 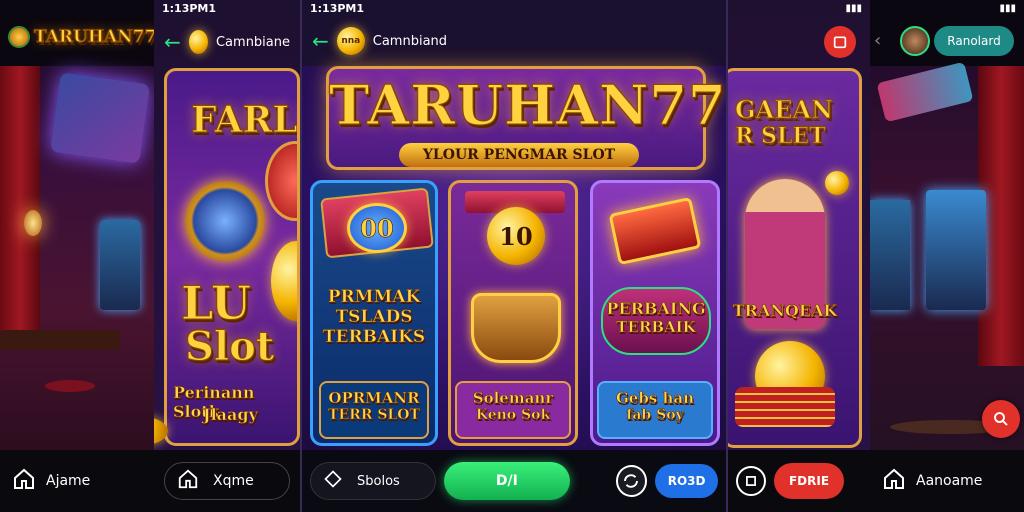 What do you see at coordinates (780, 136) in the screenshot?
I see `banner-title-2: R SLET` at bounding box center [780, 136].